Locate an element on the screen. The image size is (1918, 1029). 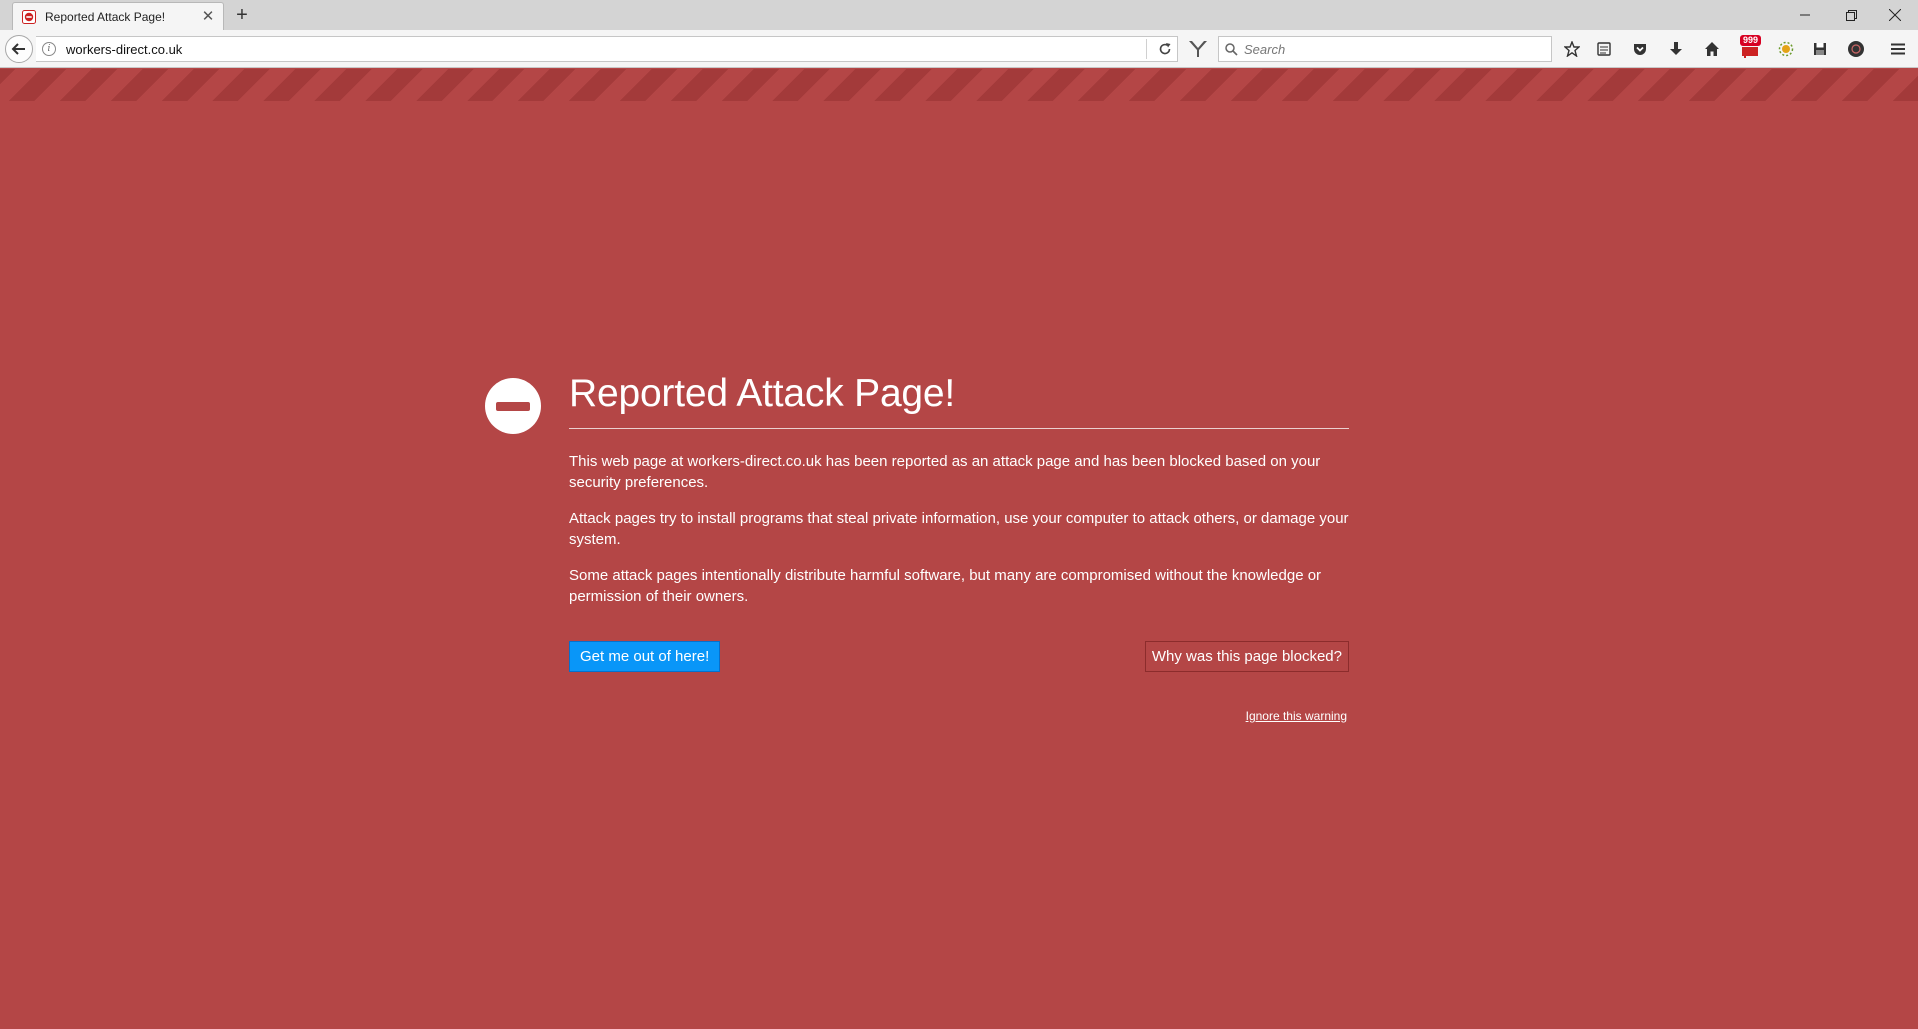
search-input: Search is located at coordinates (1264, 49).